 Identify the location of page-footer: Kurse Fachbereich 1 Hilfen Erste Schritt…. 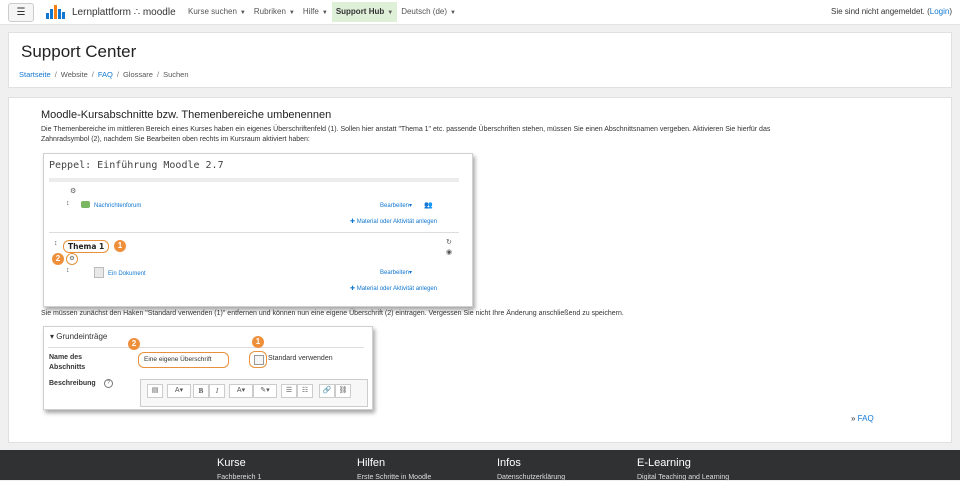
(480, 465).